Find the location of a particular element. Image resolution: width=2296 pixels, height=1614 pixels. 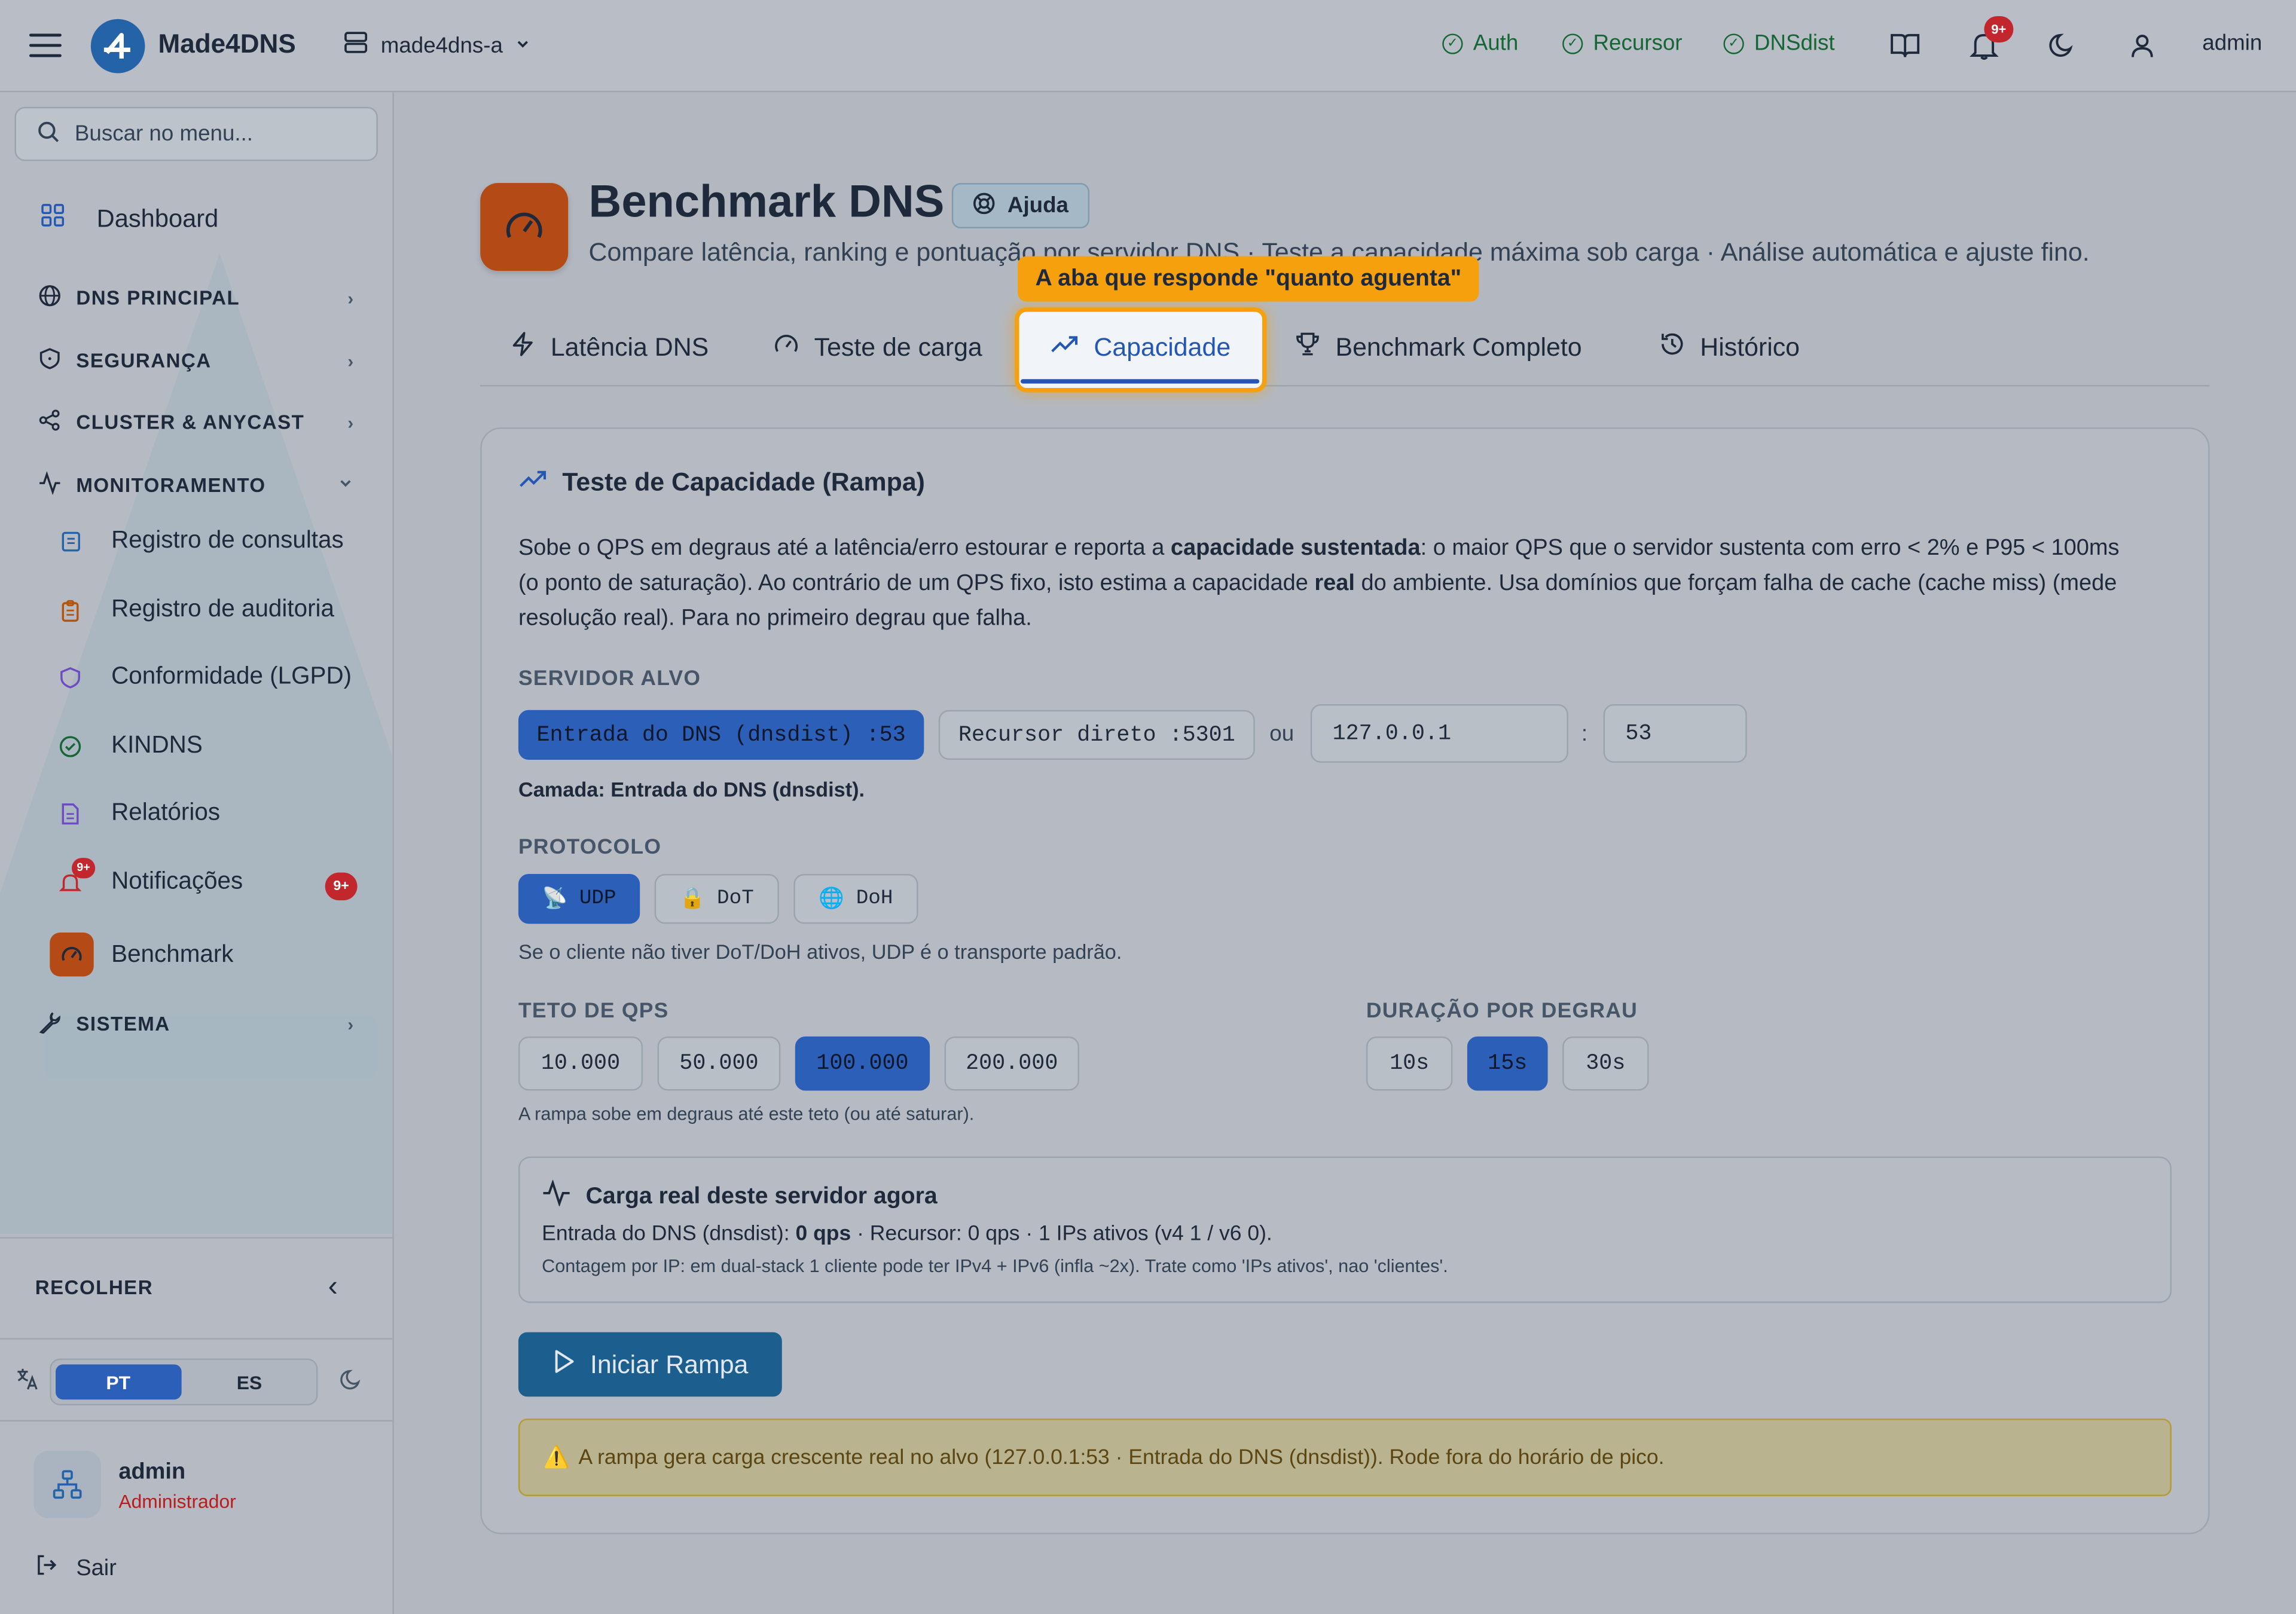

menu-icon is located at coordinates (45, 45).